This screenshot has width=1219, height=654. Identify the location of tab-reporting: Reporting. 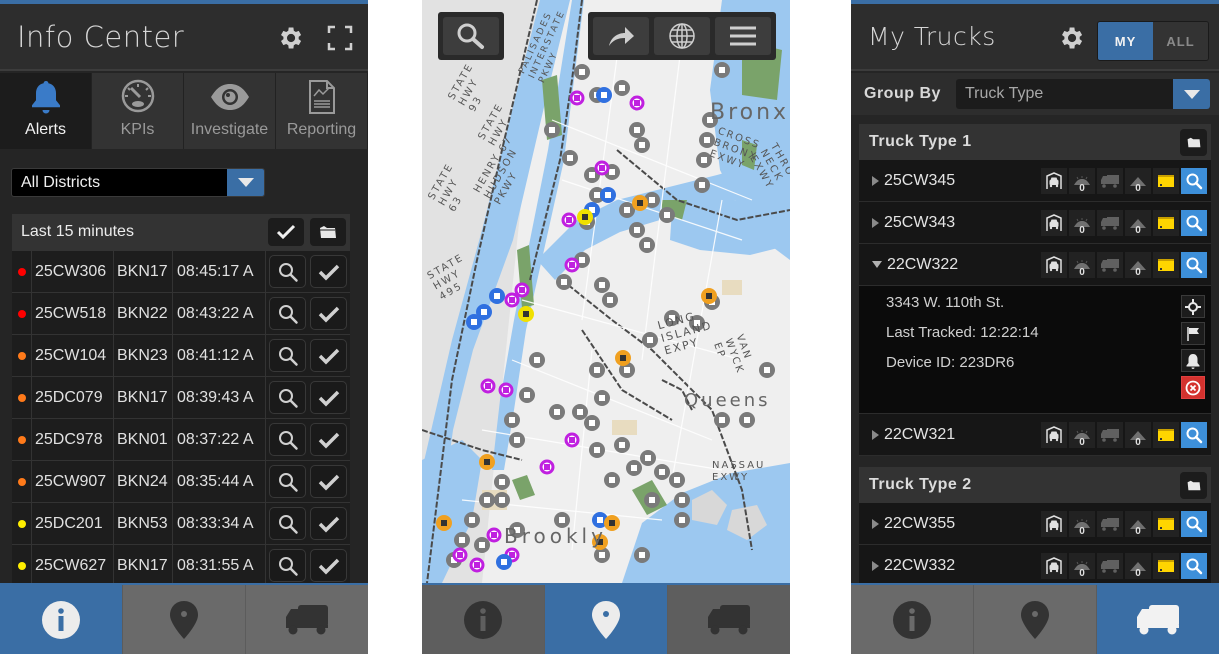
(322, 111).